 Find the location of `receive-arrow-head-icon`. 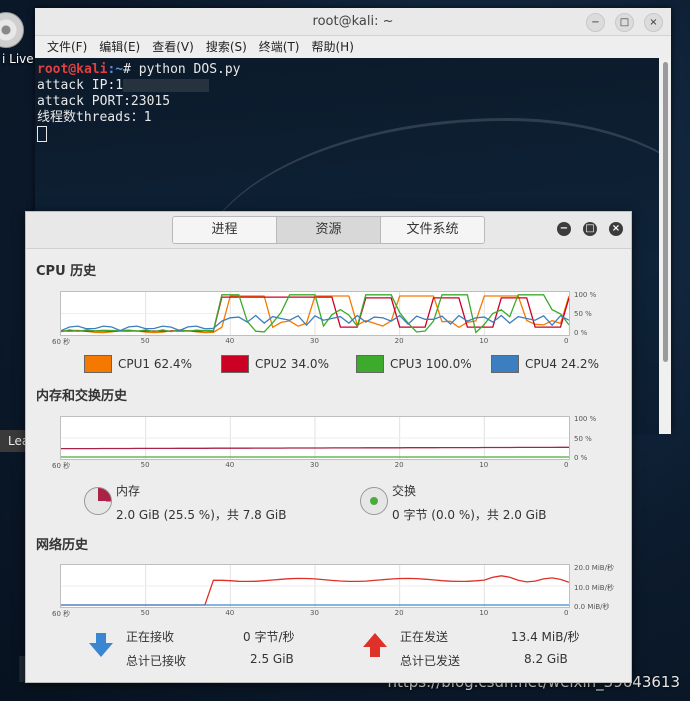

receive-arrow-head-icon is located at coordinates (101, 650).